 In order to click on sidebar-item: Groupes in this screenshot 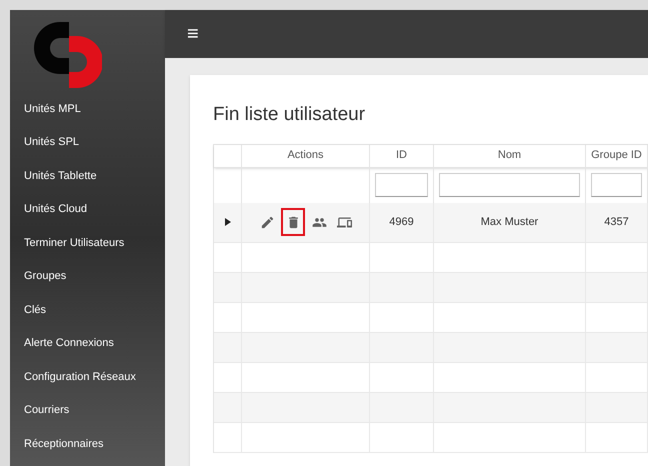, I will do `click(87, 276)`.